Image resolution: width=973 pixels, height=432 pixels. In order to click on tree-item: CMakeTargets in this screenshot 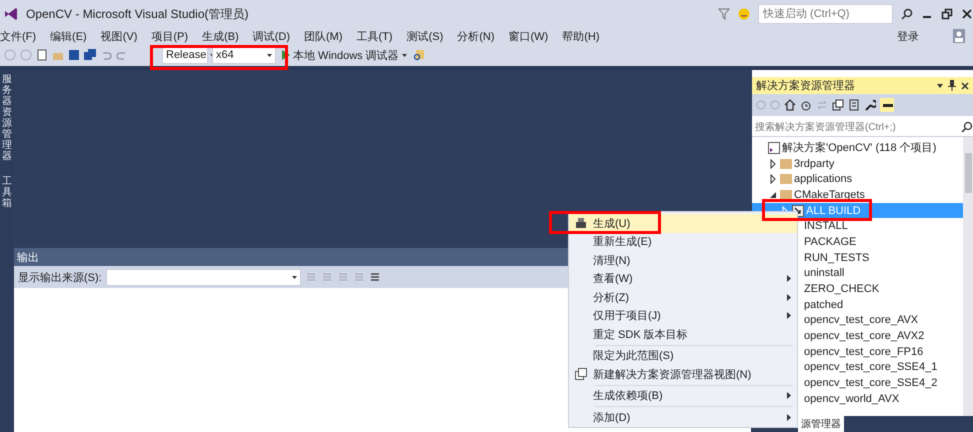, I will do `click(857, 195)`.